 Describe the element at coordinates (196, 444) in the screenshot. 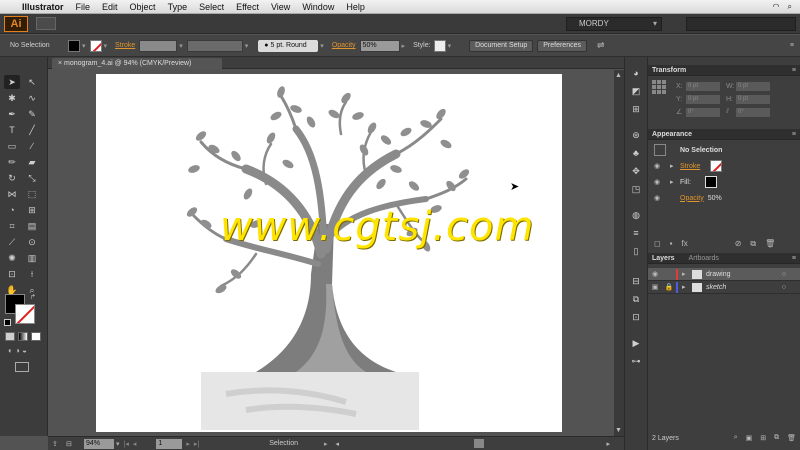

I see `last-artboard-icon: ▸|` at that location.